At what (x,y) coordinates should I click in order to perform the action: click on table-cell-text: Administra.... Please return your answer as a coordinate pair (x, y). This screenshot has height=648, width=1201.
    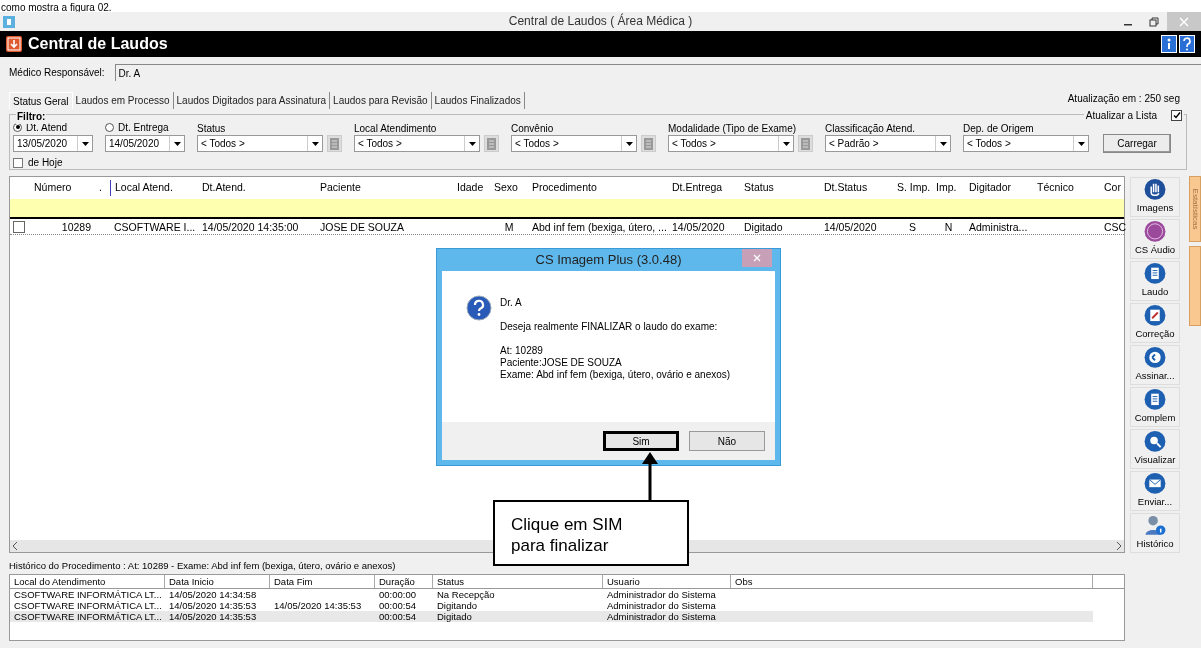
    Looking at the image, I should click on (998, 226).